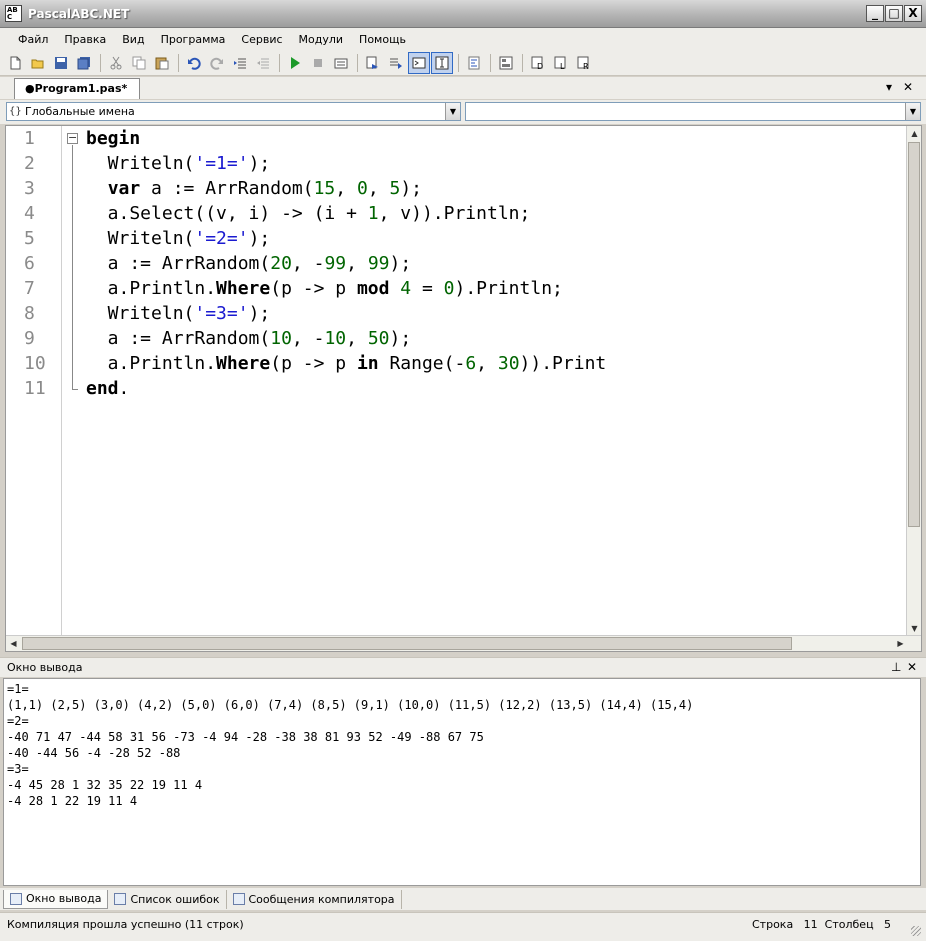 The height and width of the screenshot is (941, 926). I want to click on maximize-button: □, so click(894, 13).